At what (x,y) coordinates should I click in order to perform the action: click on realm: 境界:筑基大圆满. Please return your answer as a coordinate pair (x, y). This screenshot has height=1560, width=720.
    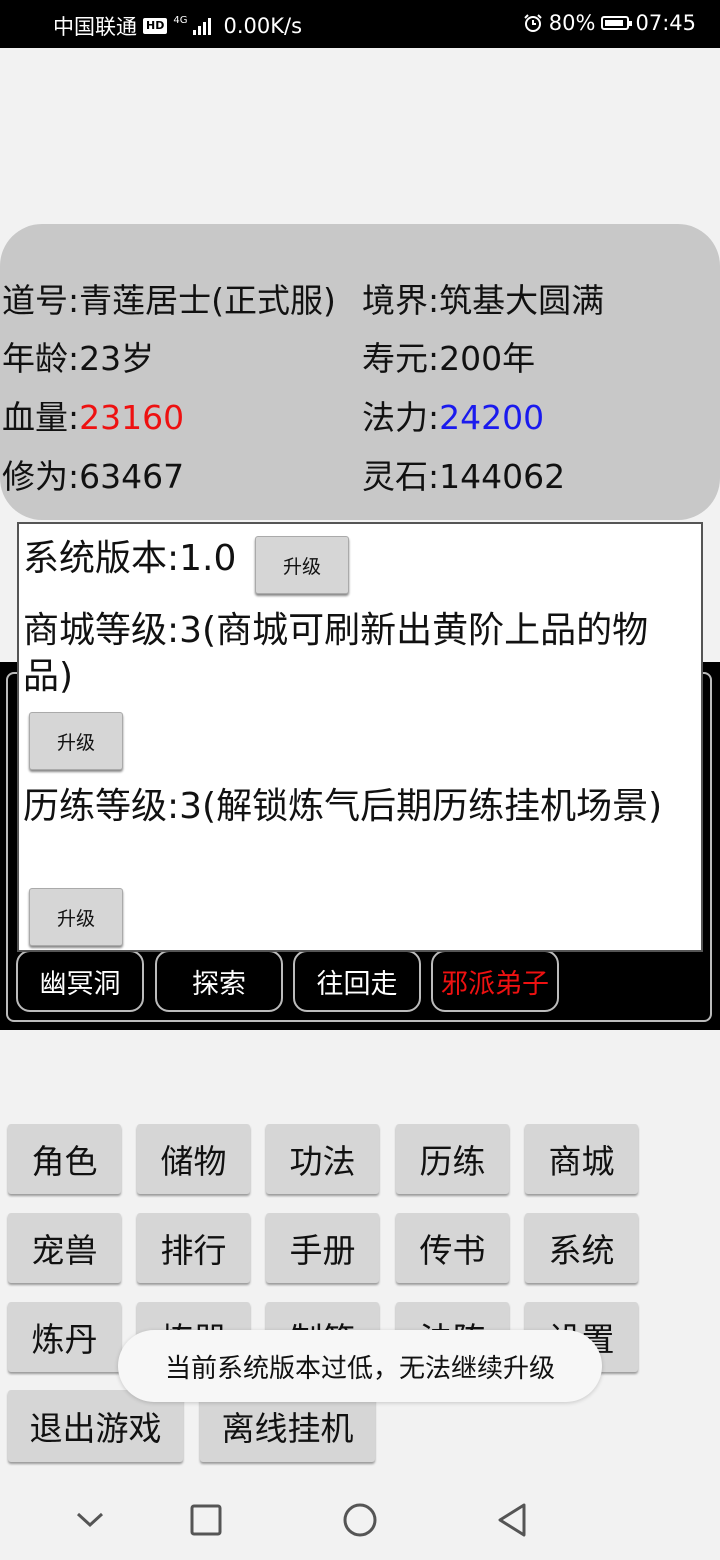
    Looking at the image, I should click on (483, 300).